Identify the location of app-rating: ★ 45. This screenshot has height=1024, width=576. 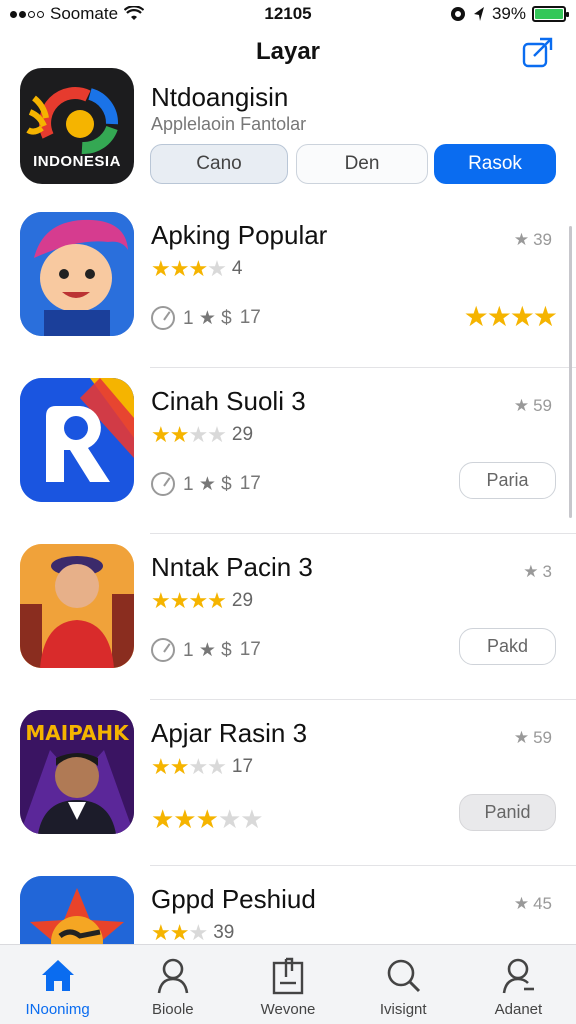
(533, 904).